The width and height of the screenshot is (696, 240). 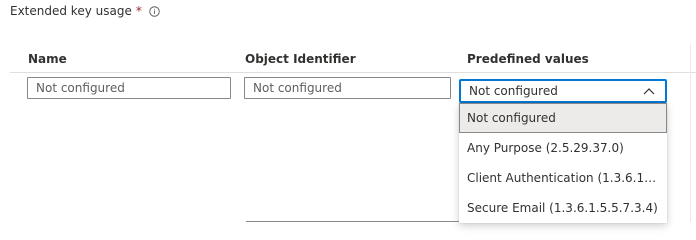 What do you see at coordinates (563, 148) in the screenshot?
I see `dropdown-option-any-purpose: Any Purpose (2.5.29.37.0)` at bounding box center [563, 148].